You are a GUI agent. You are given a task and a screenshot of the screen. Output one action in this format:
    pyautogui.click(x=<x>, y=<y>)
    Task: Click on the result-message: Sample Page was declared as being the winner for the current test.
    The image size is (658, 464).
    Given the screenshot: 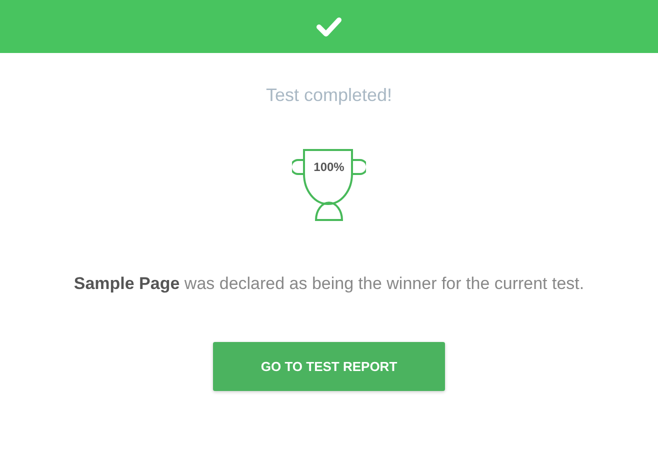 What is the action you would take?
    pyautogui.click(x=329, y=284)
    